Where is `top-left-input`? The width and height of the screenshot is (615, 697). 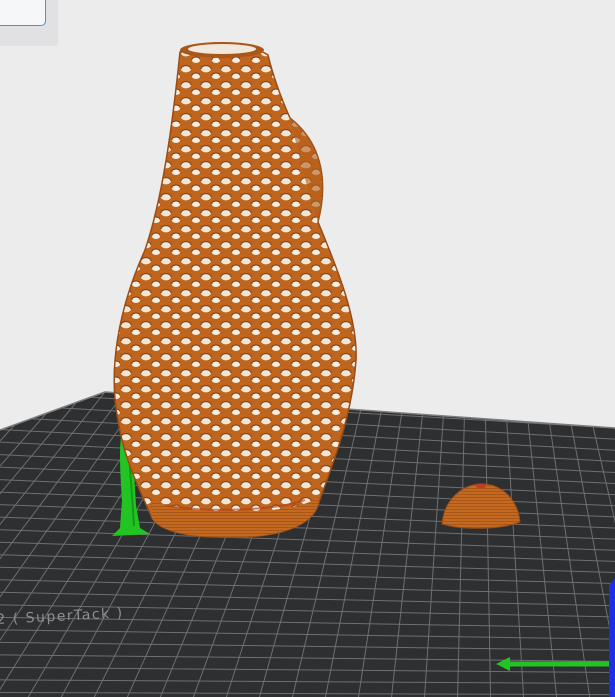 top-left-input is located at coordinates (23, 13).